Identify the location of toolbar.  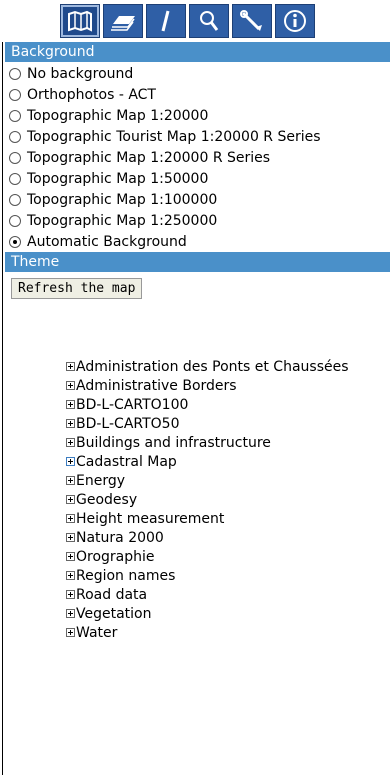
(187, 22).